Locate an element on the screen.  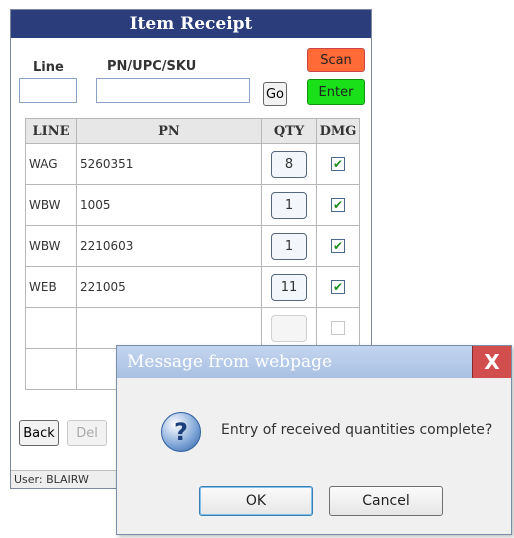
qty-button is located at coordinates (289, 328).